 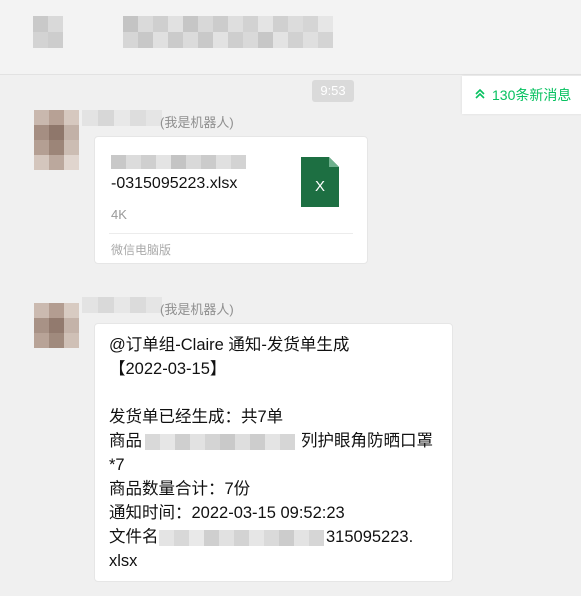 I want to click on message-line: 商品, so click(x=125, y=441).